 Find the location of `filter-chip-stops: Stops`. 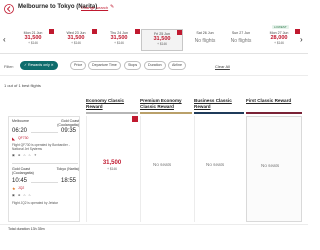

filter-chip-stops: Stops is located at coordinates (133, 65).